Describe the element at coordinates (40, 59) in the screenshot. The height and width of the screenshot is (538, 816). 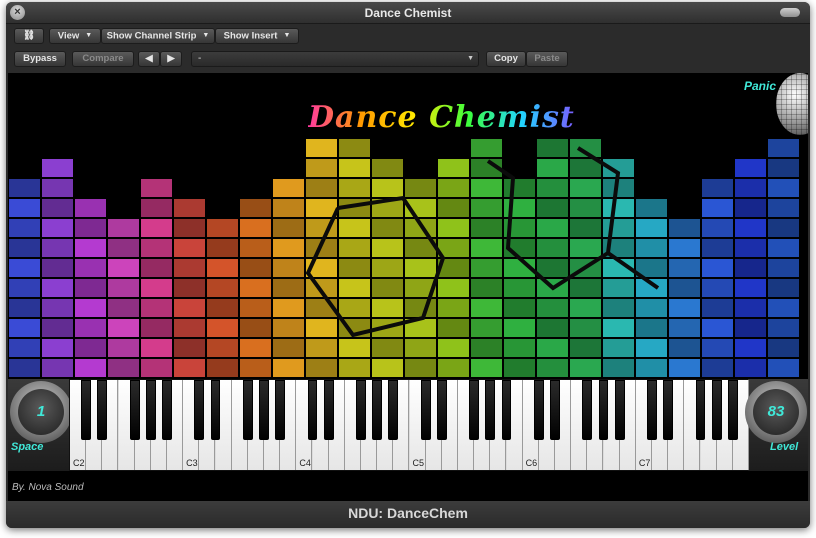
I see `bypass-button: Bypass` at that location.